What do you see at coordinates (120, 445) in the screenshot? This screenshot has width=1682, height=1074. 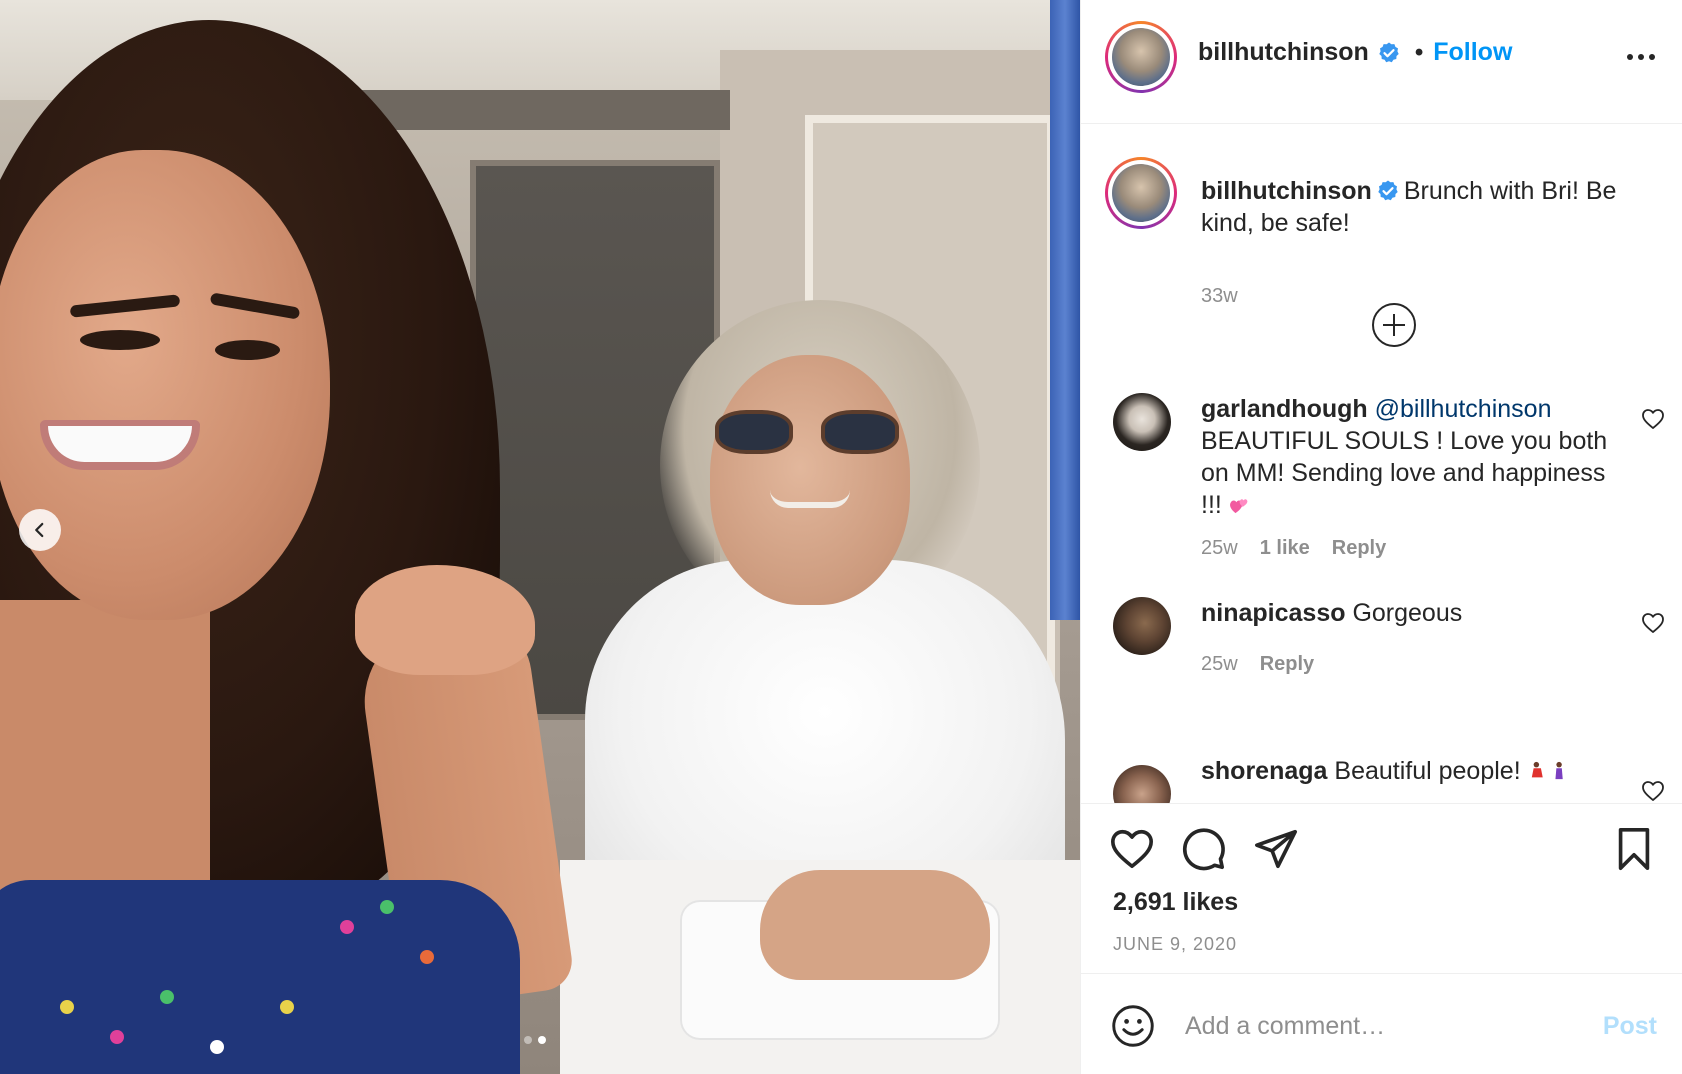 I see `photo-woman-smile` at bounding box center [120, 445].